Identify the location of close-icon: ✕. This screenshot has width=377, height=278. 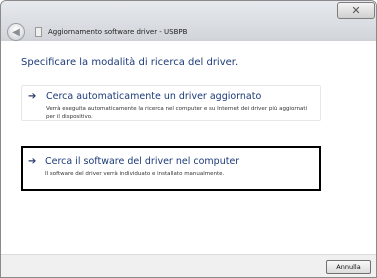
(356, 10).